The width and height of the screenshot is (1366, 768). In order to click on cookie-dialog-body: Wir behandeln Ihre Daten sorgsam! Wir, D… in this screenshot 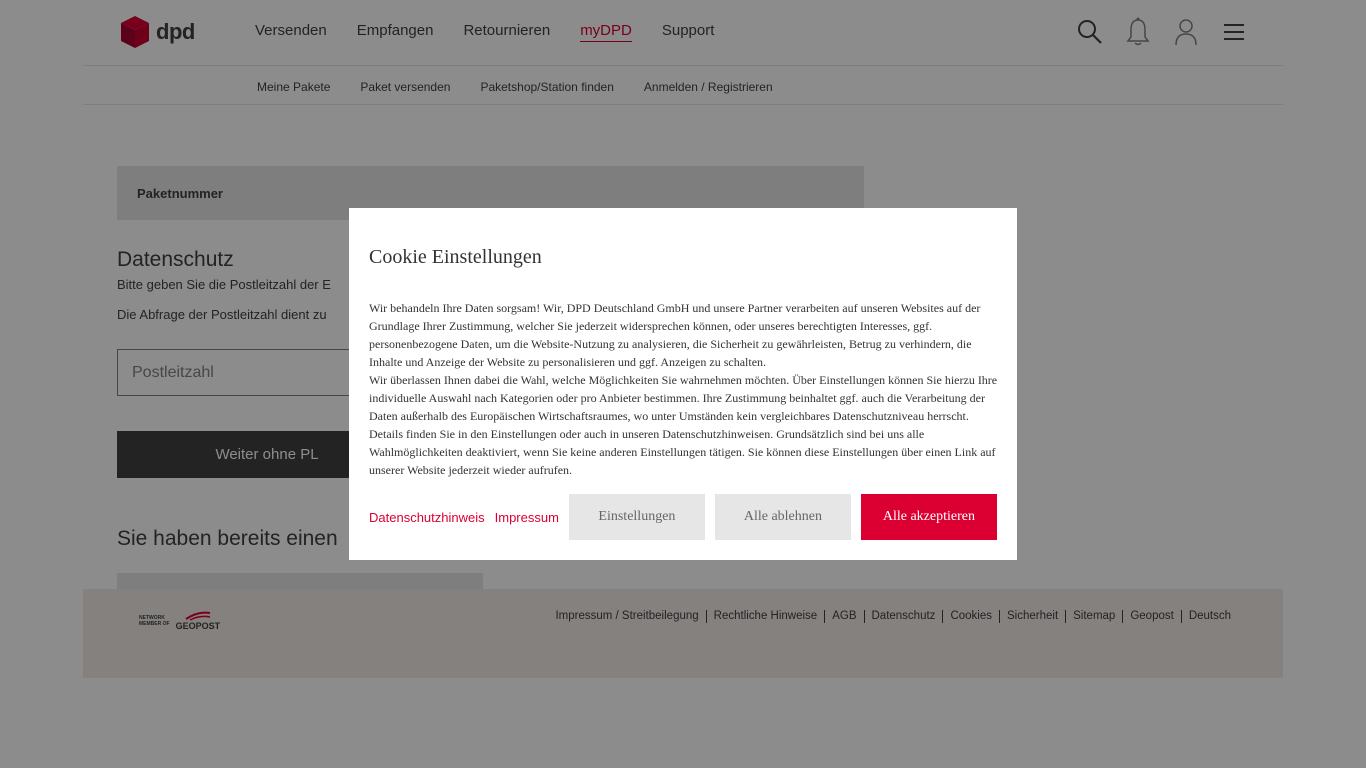, I will do `click(684, 389)`.